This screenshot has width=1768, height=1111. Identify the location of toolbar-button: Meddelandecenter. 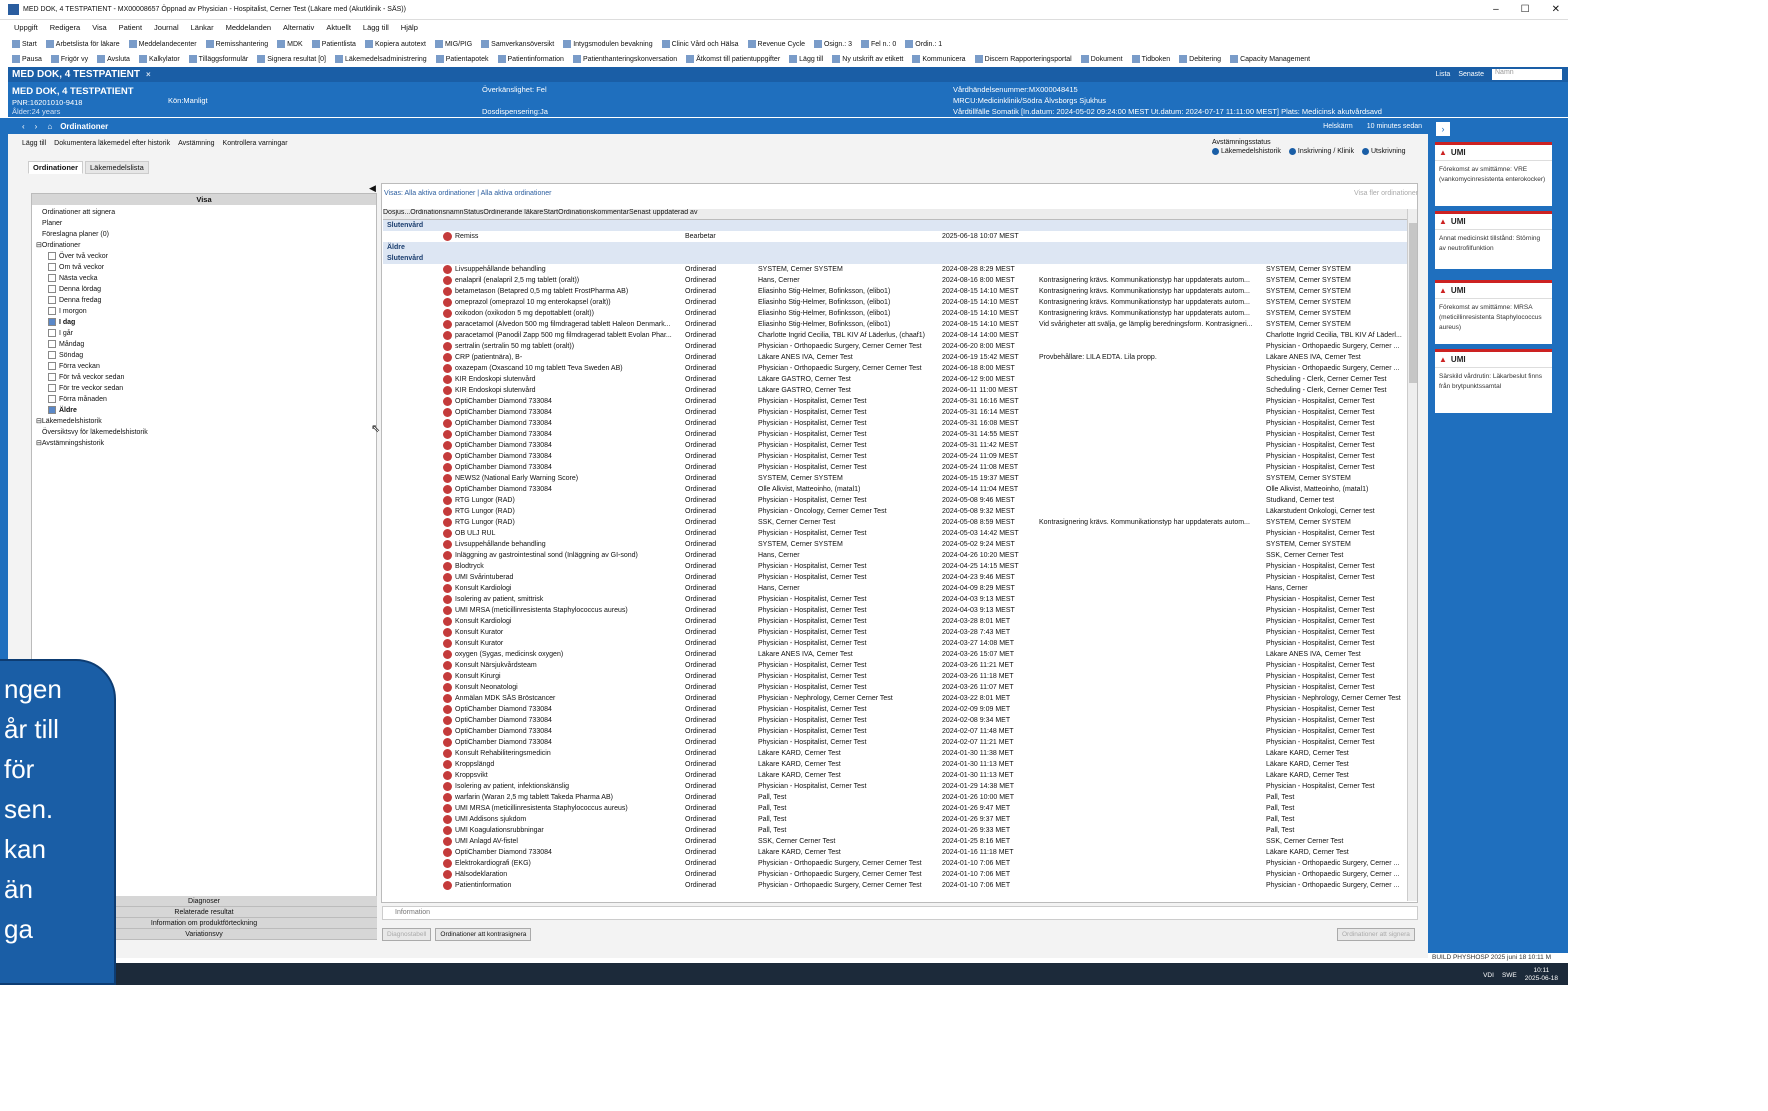
(162, 43).